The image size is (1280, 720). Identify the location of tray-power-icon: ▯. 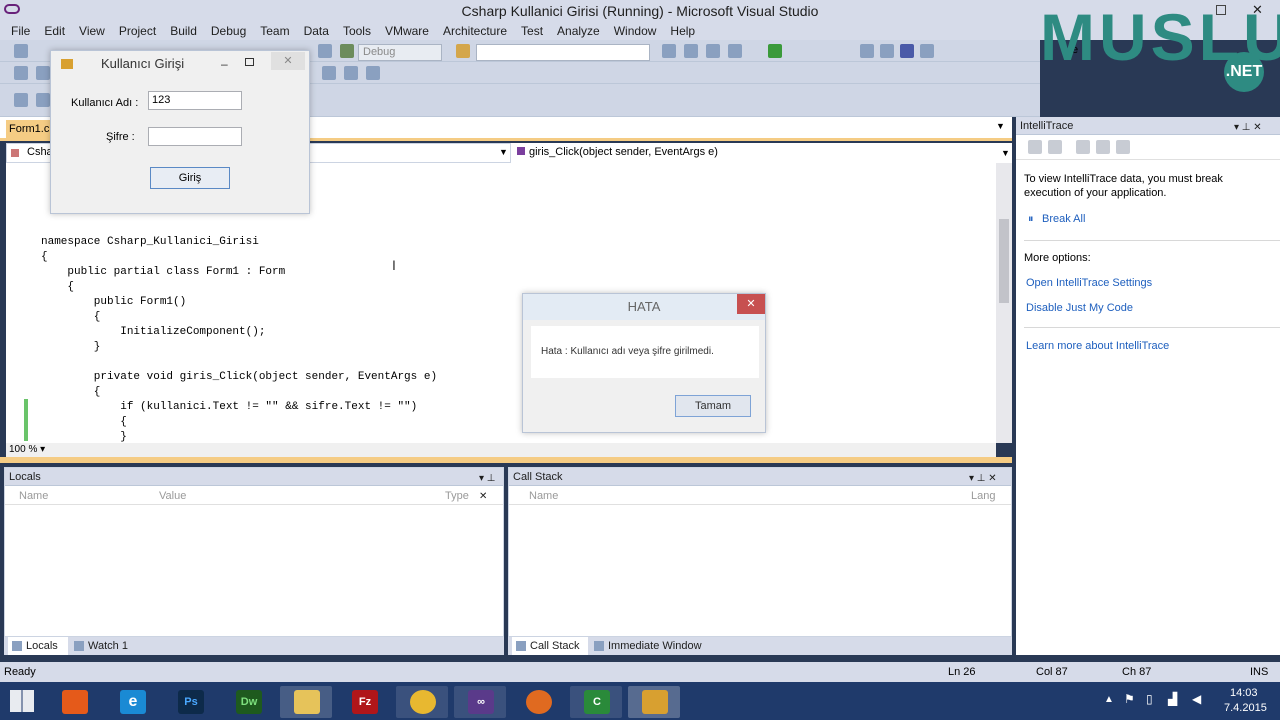
(1149, 699).